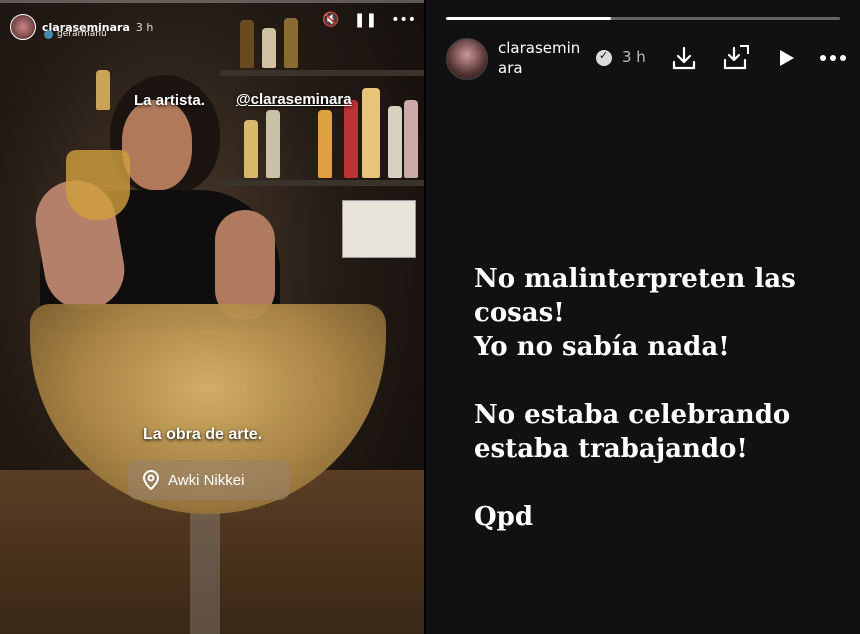  I want to click on verified-badge-icon, so click(604, 57).